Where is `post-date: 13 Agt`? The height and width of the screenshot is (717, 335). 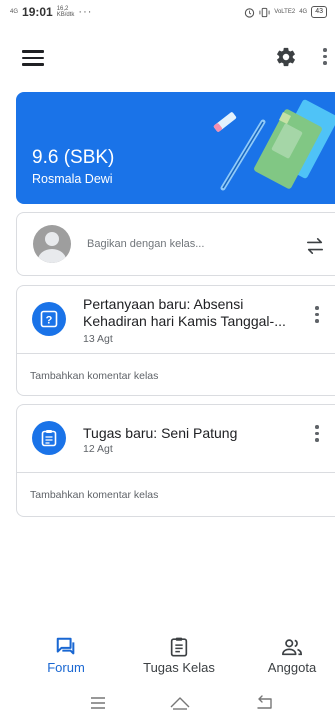 post-date: 13 Agt is located at coordinates (98, 339).